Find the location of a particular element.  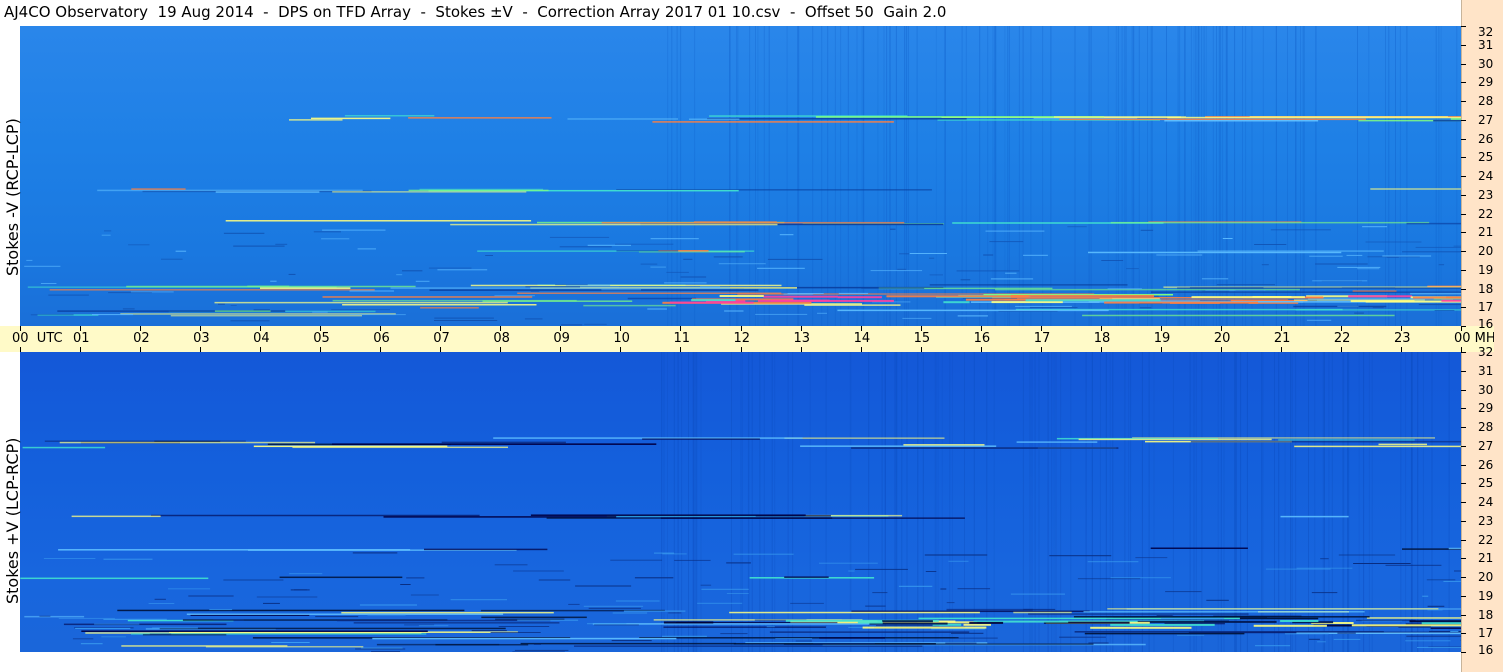

freq-tick-label: 32 is located at coordinates (1486, 32).